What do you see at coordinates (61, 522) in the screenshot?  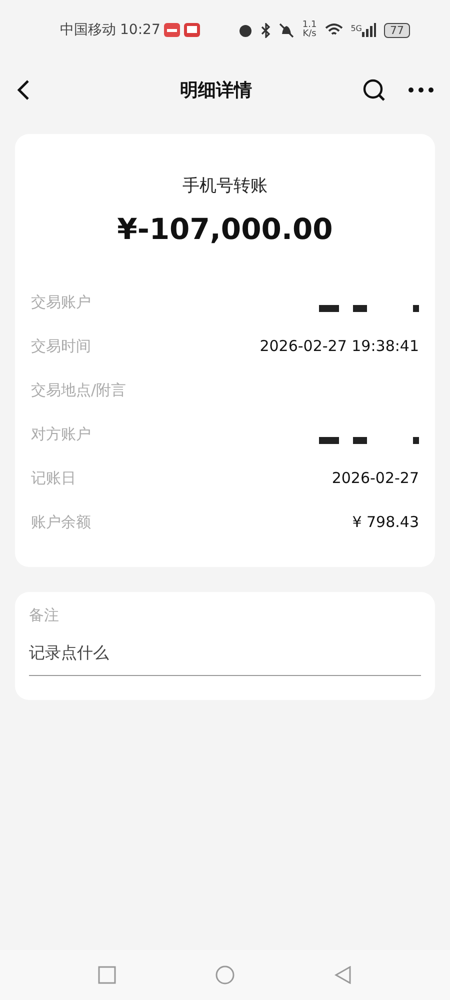 I see `detail-label: 账户余额` at bounding box center [61, 522].